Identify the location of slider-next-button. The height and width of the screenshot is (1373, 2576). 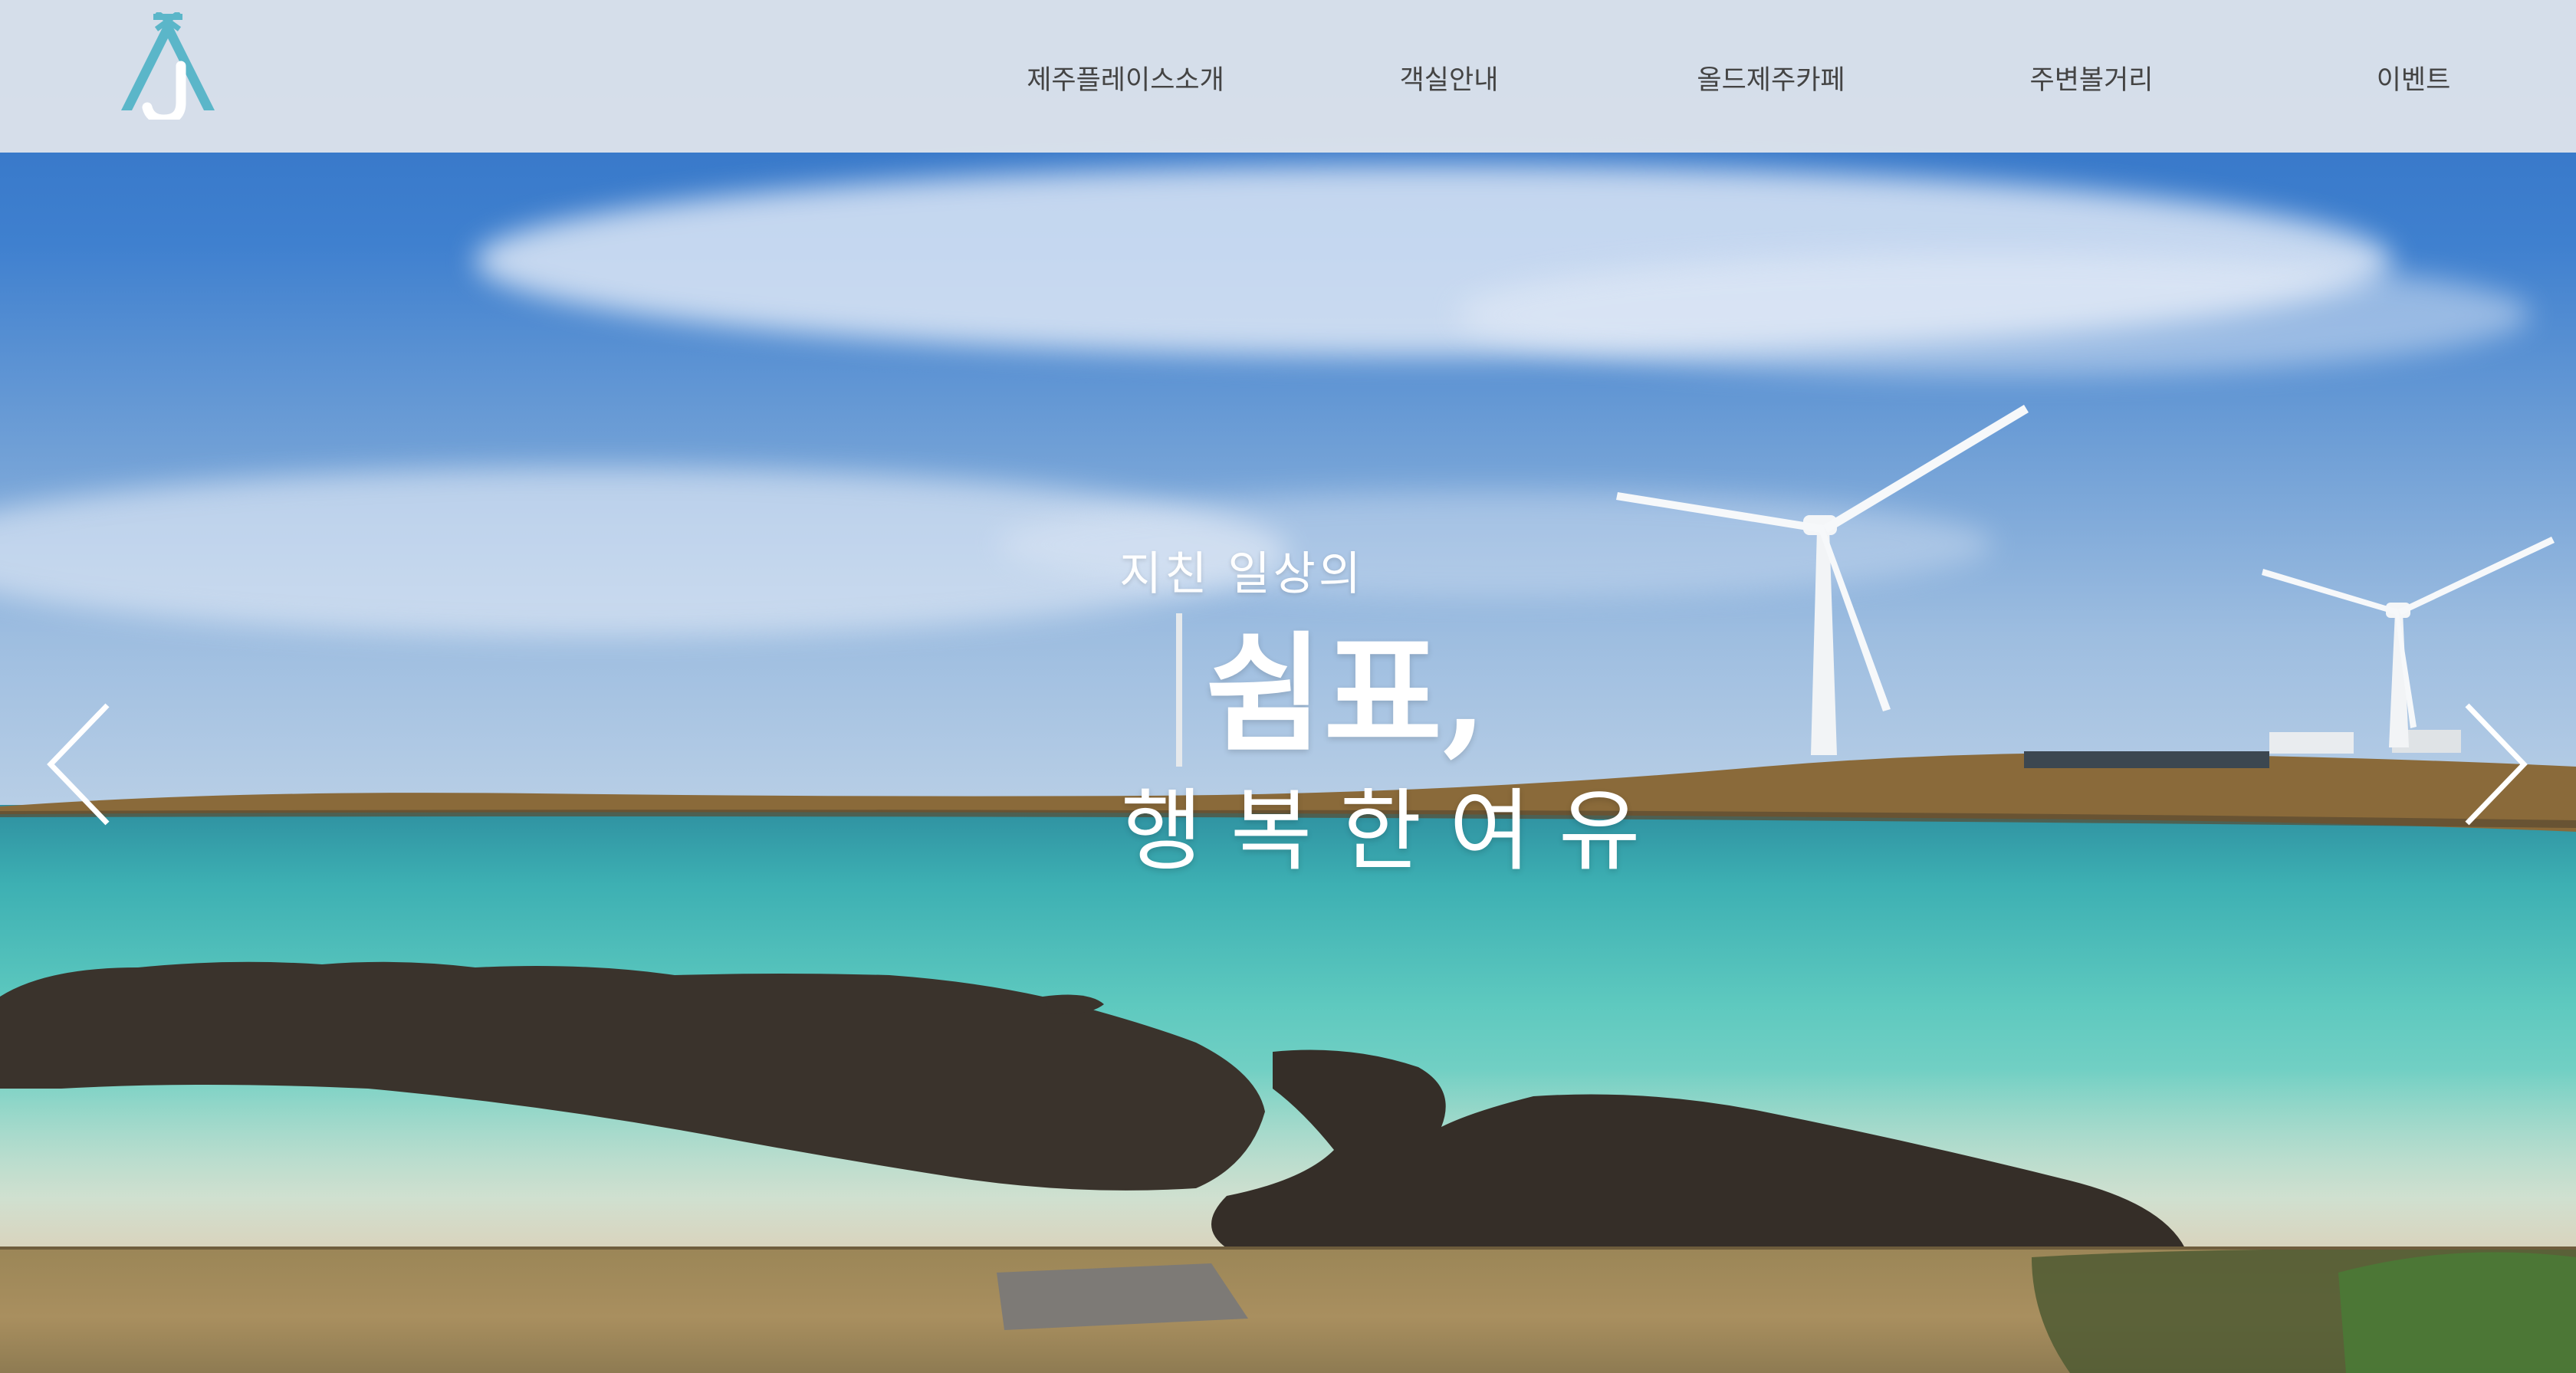
(2496, 764).